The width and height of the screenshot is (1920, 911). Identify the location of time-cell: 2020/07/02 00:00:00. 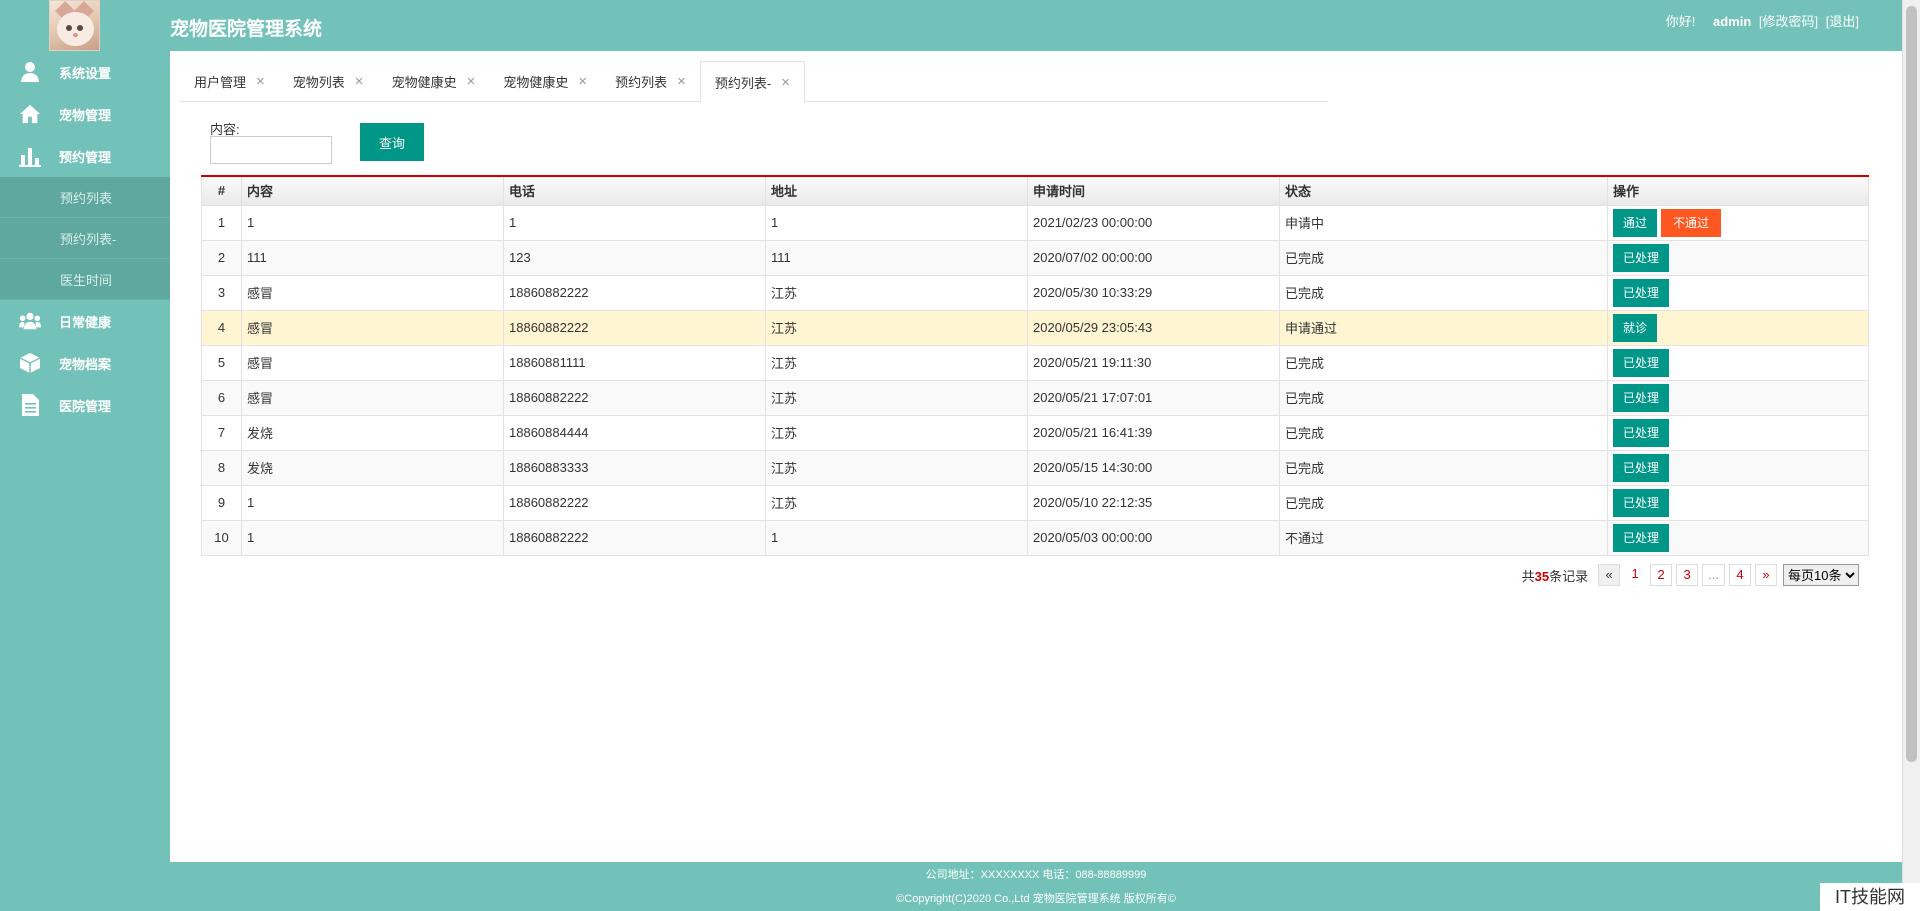
(1153, 257).